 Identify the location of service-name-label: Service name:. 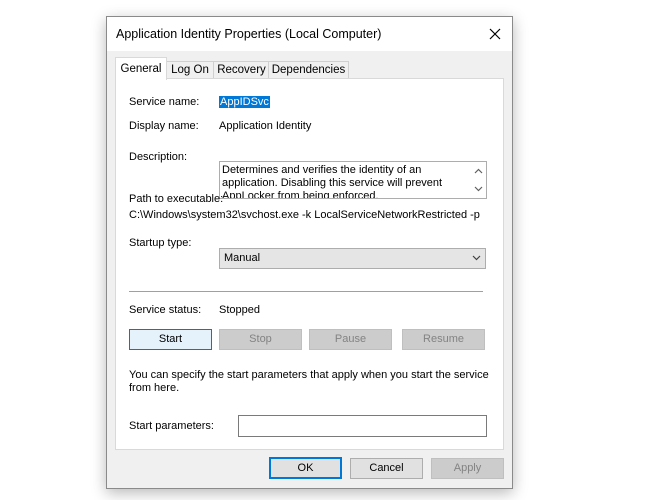
(164, 102).